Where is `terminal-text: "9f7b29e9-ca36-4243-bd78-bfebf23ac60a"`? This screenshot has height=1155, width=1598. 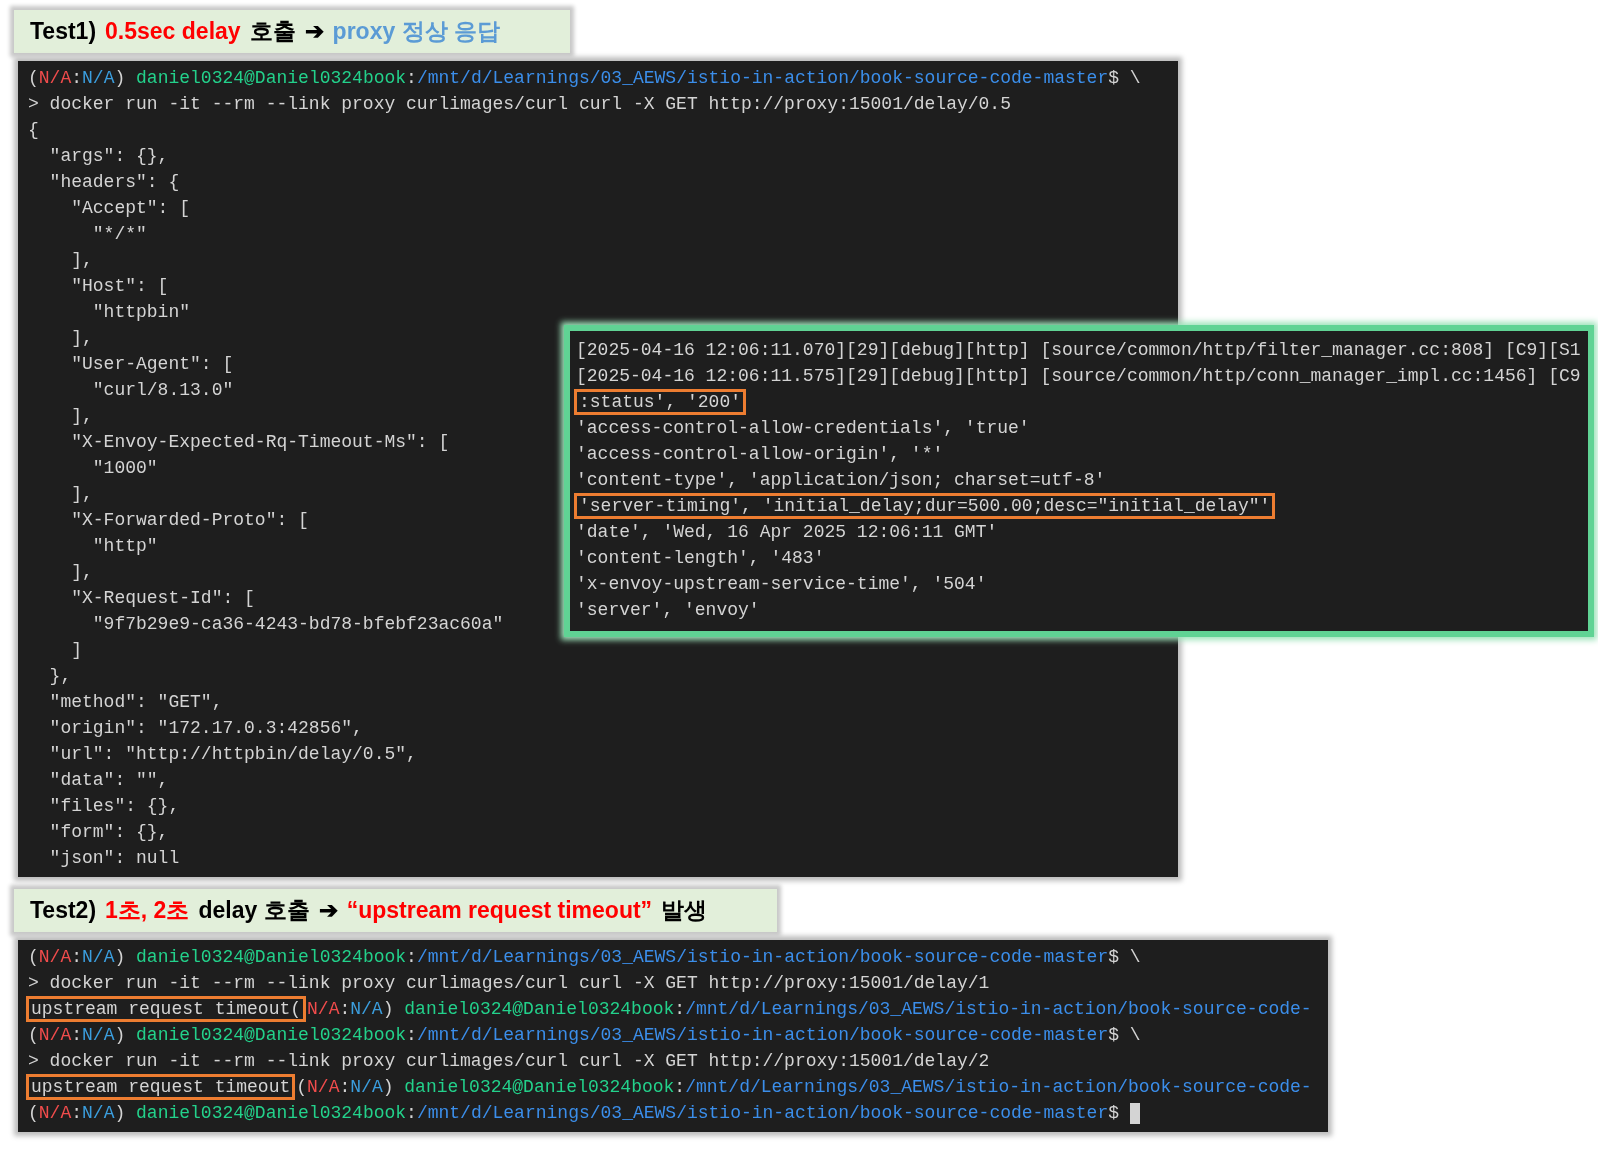
terminal-text: "9f7b29e9-ca36-4243-bd78-bfebf23ac60a" is located at coordinates (297, 624).